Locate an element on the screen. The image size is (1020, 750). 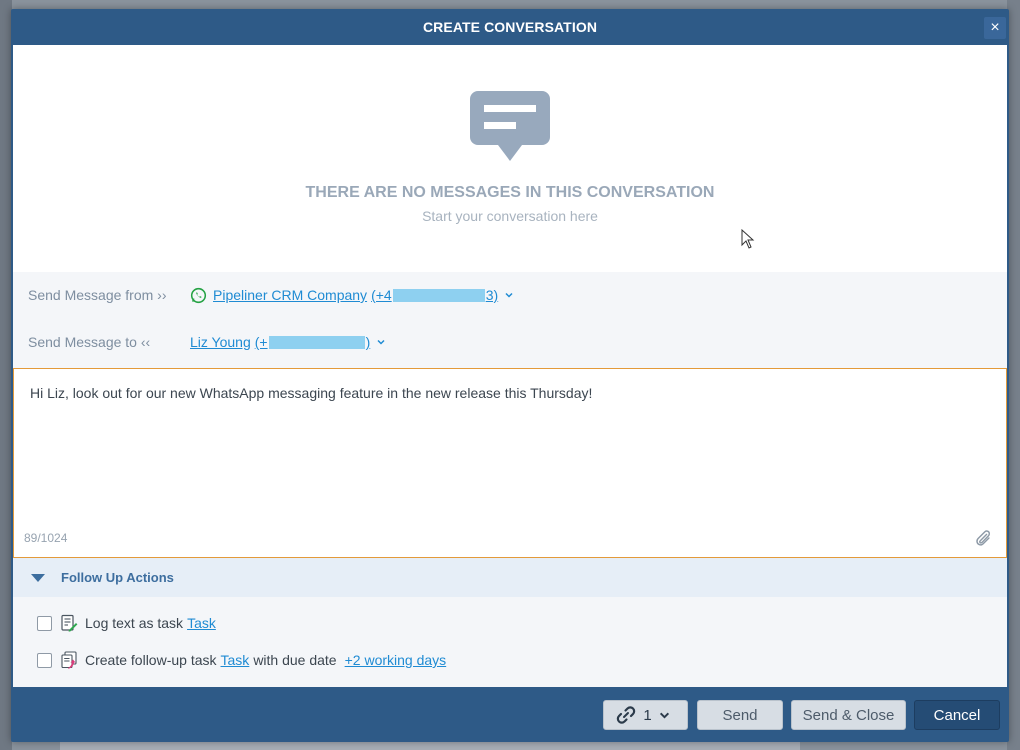
create-follow-up-checkbox is located at coordinates (44, 660).